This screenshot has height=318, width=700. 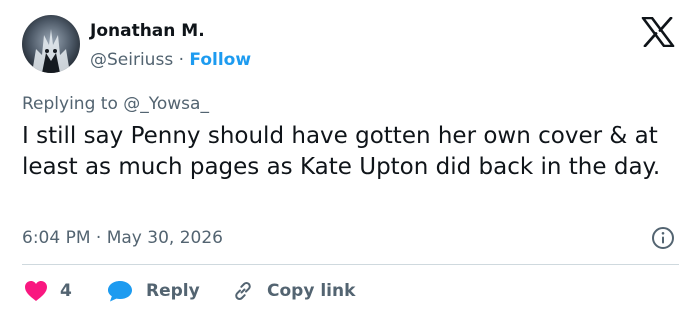 What do you see at coordinates (56, 238) in the screenshot?
I see `tweet-time: 6:04 PM` at bounding box center [56, 238].